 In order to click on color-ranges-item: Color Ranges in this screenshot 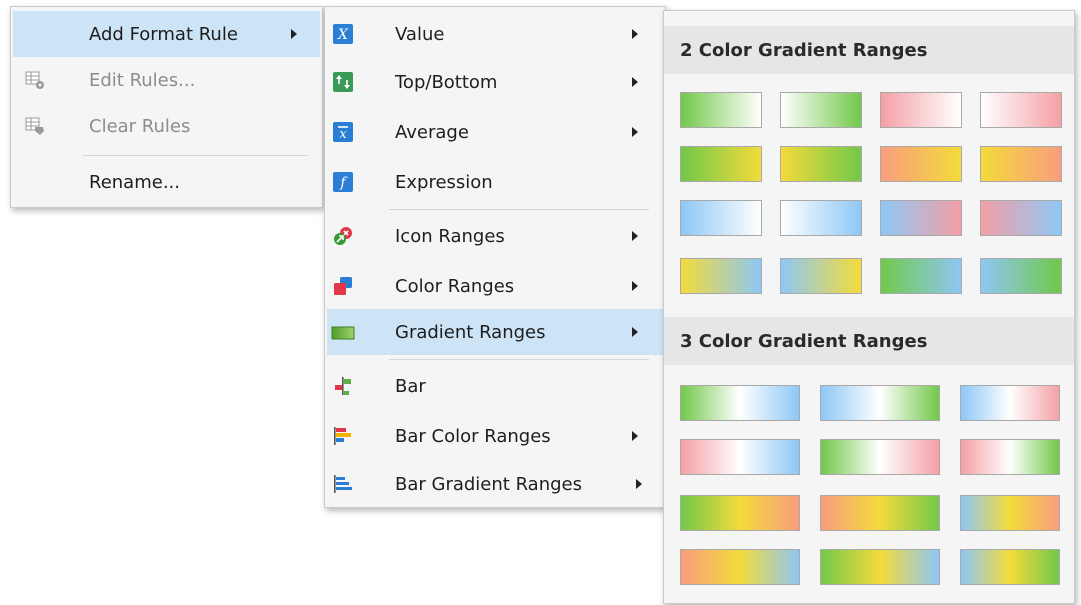, I will do `click(495, 286)`.